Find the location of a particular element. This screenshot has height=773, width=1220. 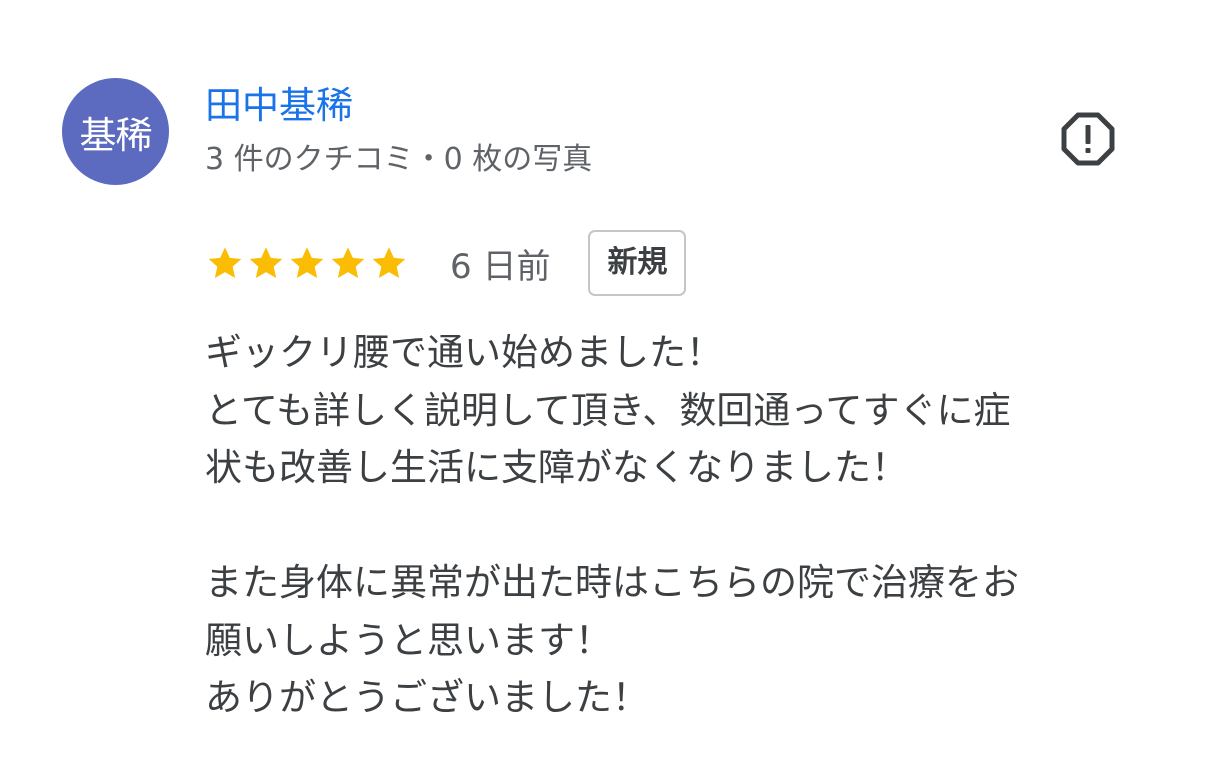

new-badge: 新規 is located at coordinates (637, 263).